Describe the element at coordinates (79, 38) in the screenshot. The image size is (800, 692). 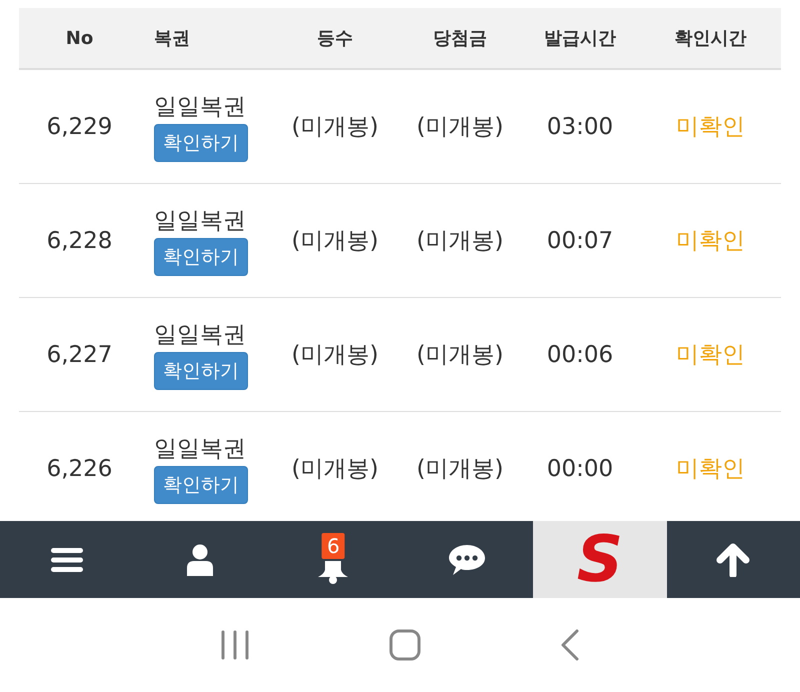
I see `column-header: No` at that location.